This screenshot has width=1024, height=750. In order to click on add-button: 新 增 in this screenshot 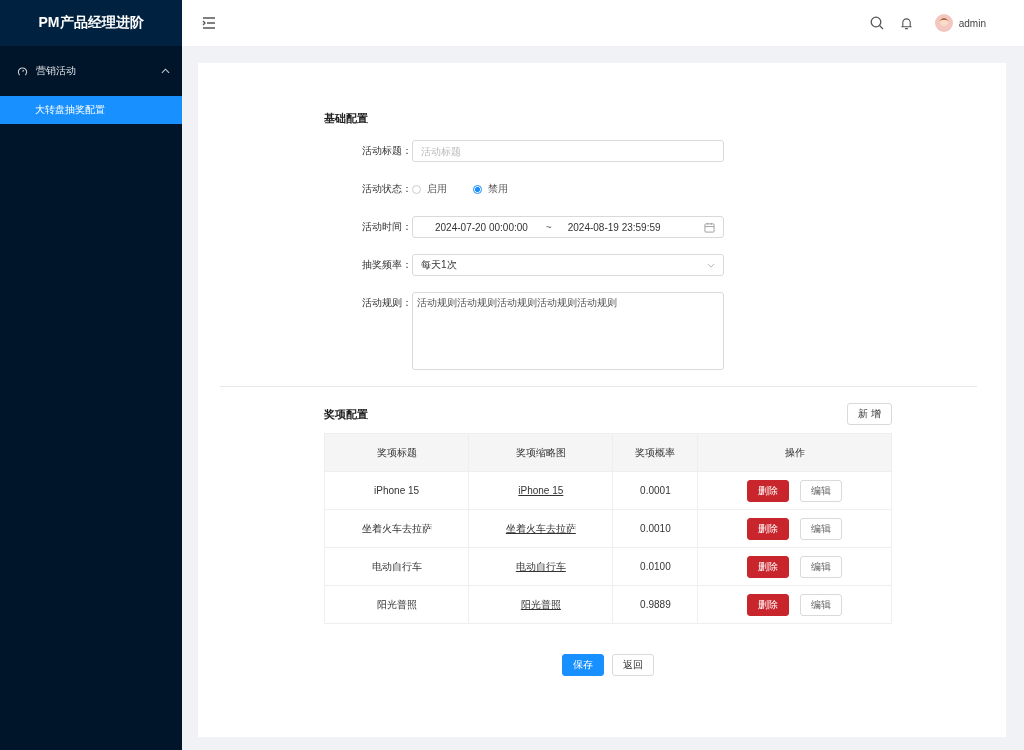, I will do `click(869, 414)`.